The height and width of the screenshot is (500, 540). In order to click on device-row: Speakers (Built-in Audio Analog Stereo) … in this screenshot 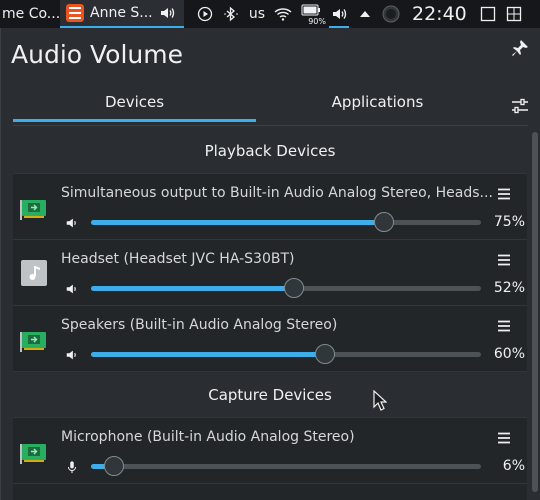, I will do `click(270, 339)`.